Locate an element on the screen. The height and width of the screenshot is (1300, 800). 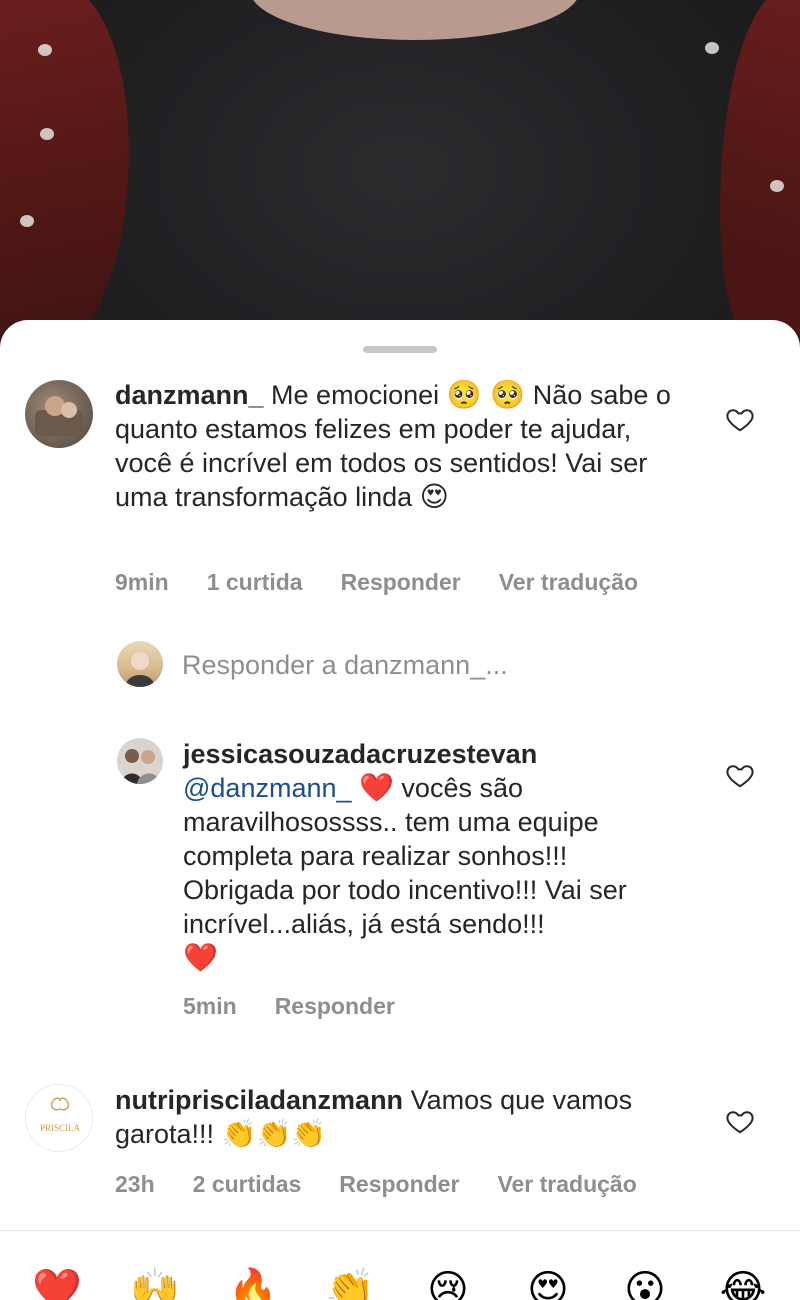
reaction-surprised-face-icon: 😮 is located at coordinates (645, 1280).